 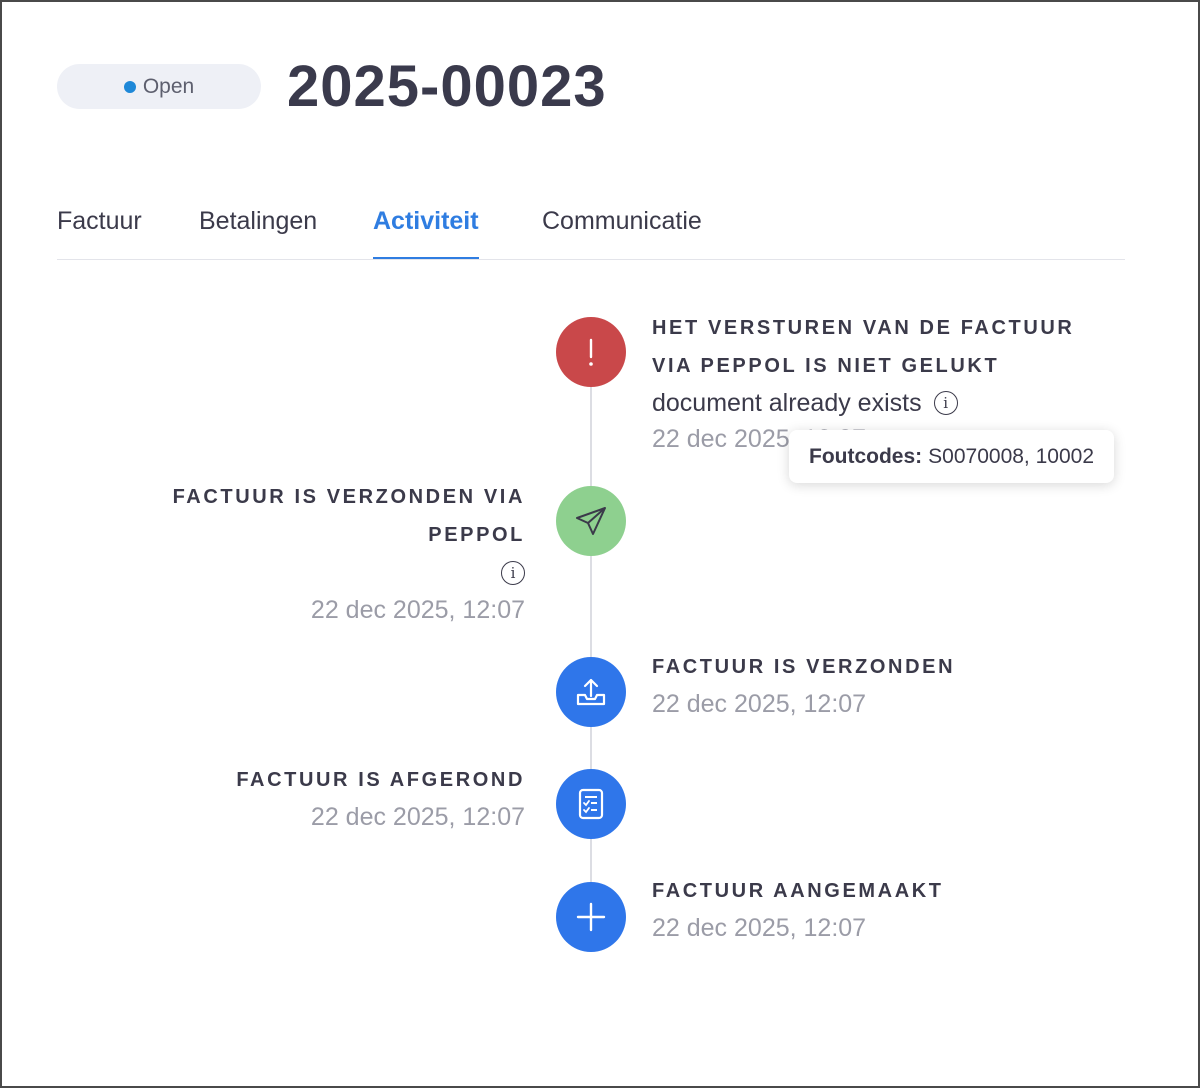 I want to click on plus-icon, so click(x=591, y=917).